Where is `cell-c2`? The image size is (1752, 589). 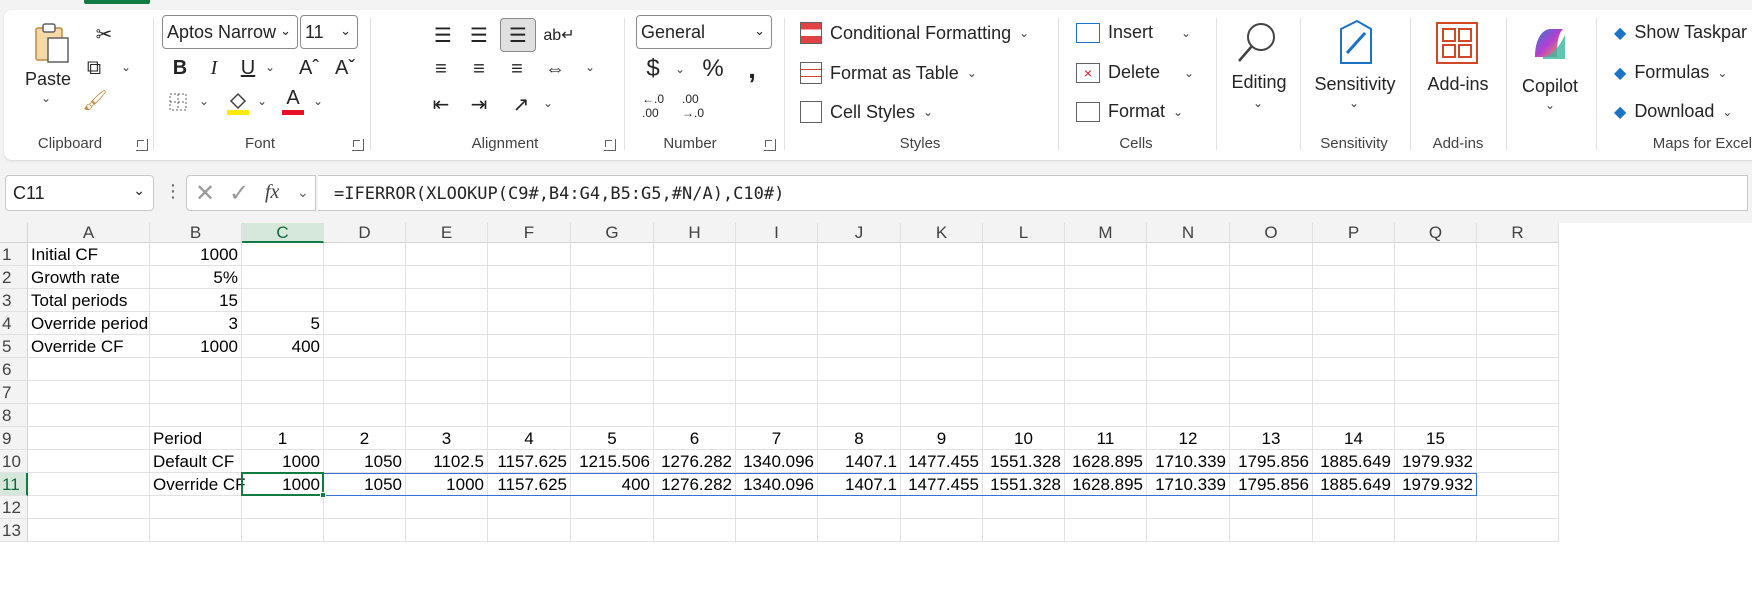
cell-c2 is located at coordinates (283, 277).